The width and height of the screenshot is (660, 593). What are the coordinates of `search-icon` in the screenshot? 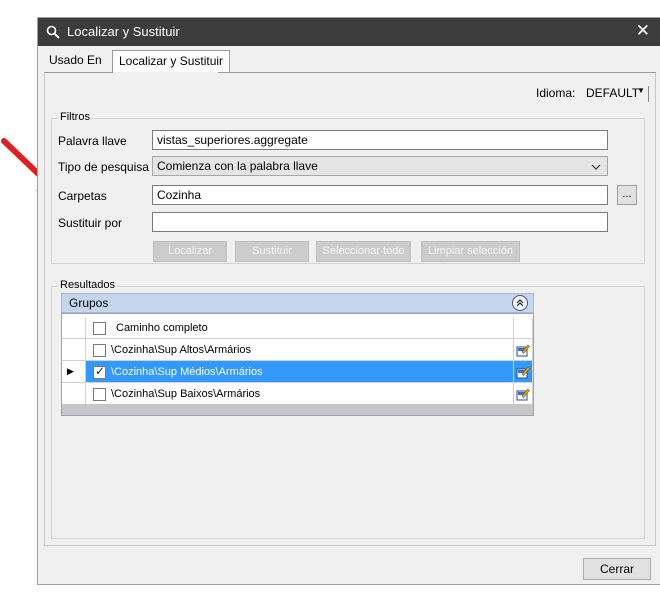 It's located at (53, 32).